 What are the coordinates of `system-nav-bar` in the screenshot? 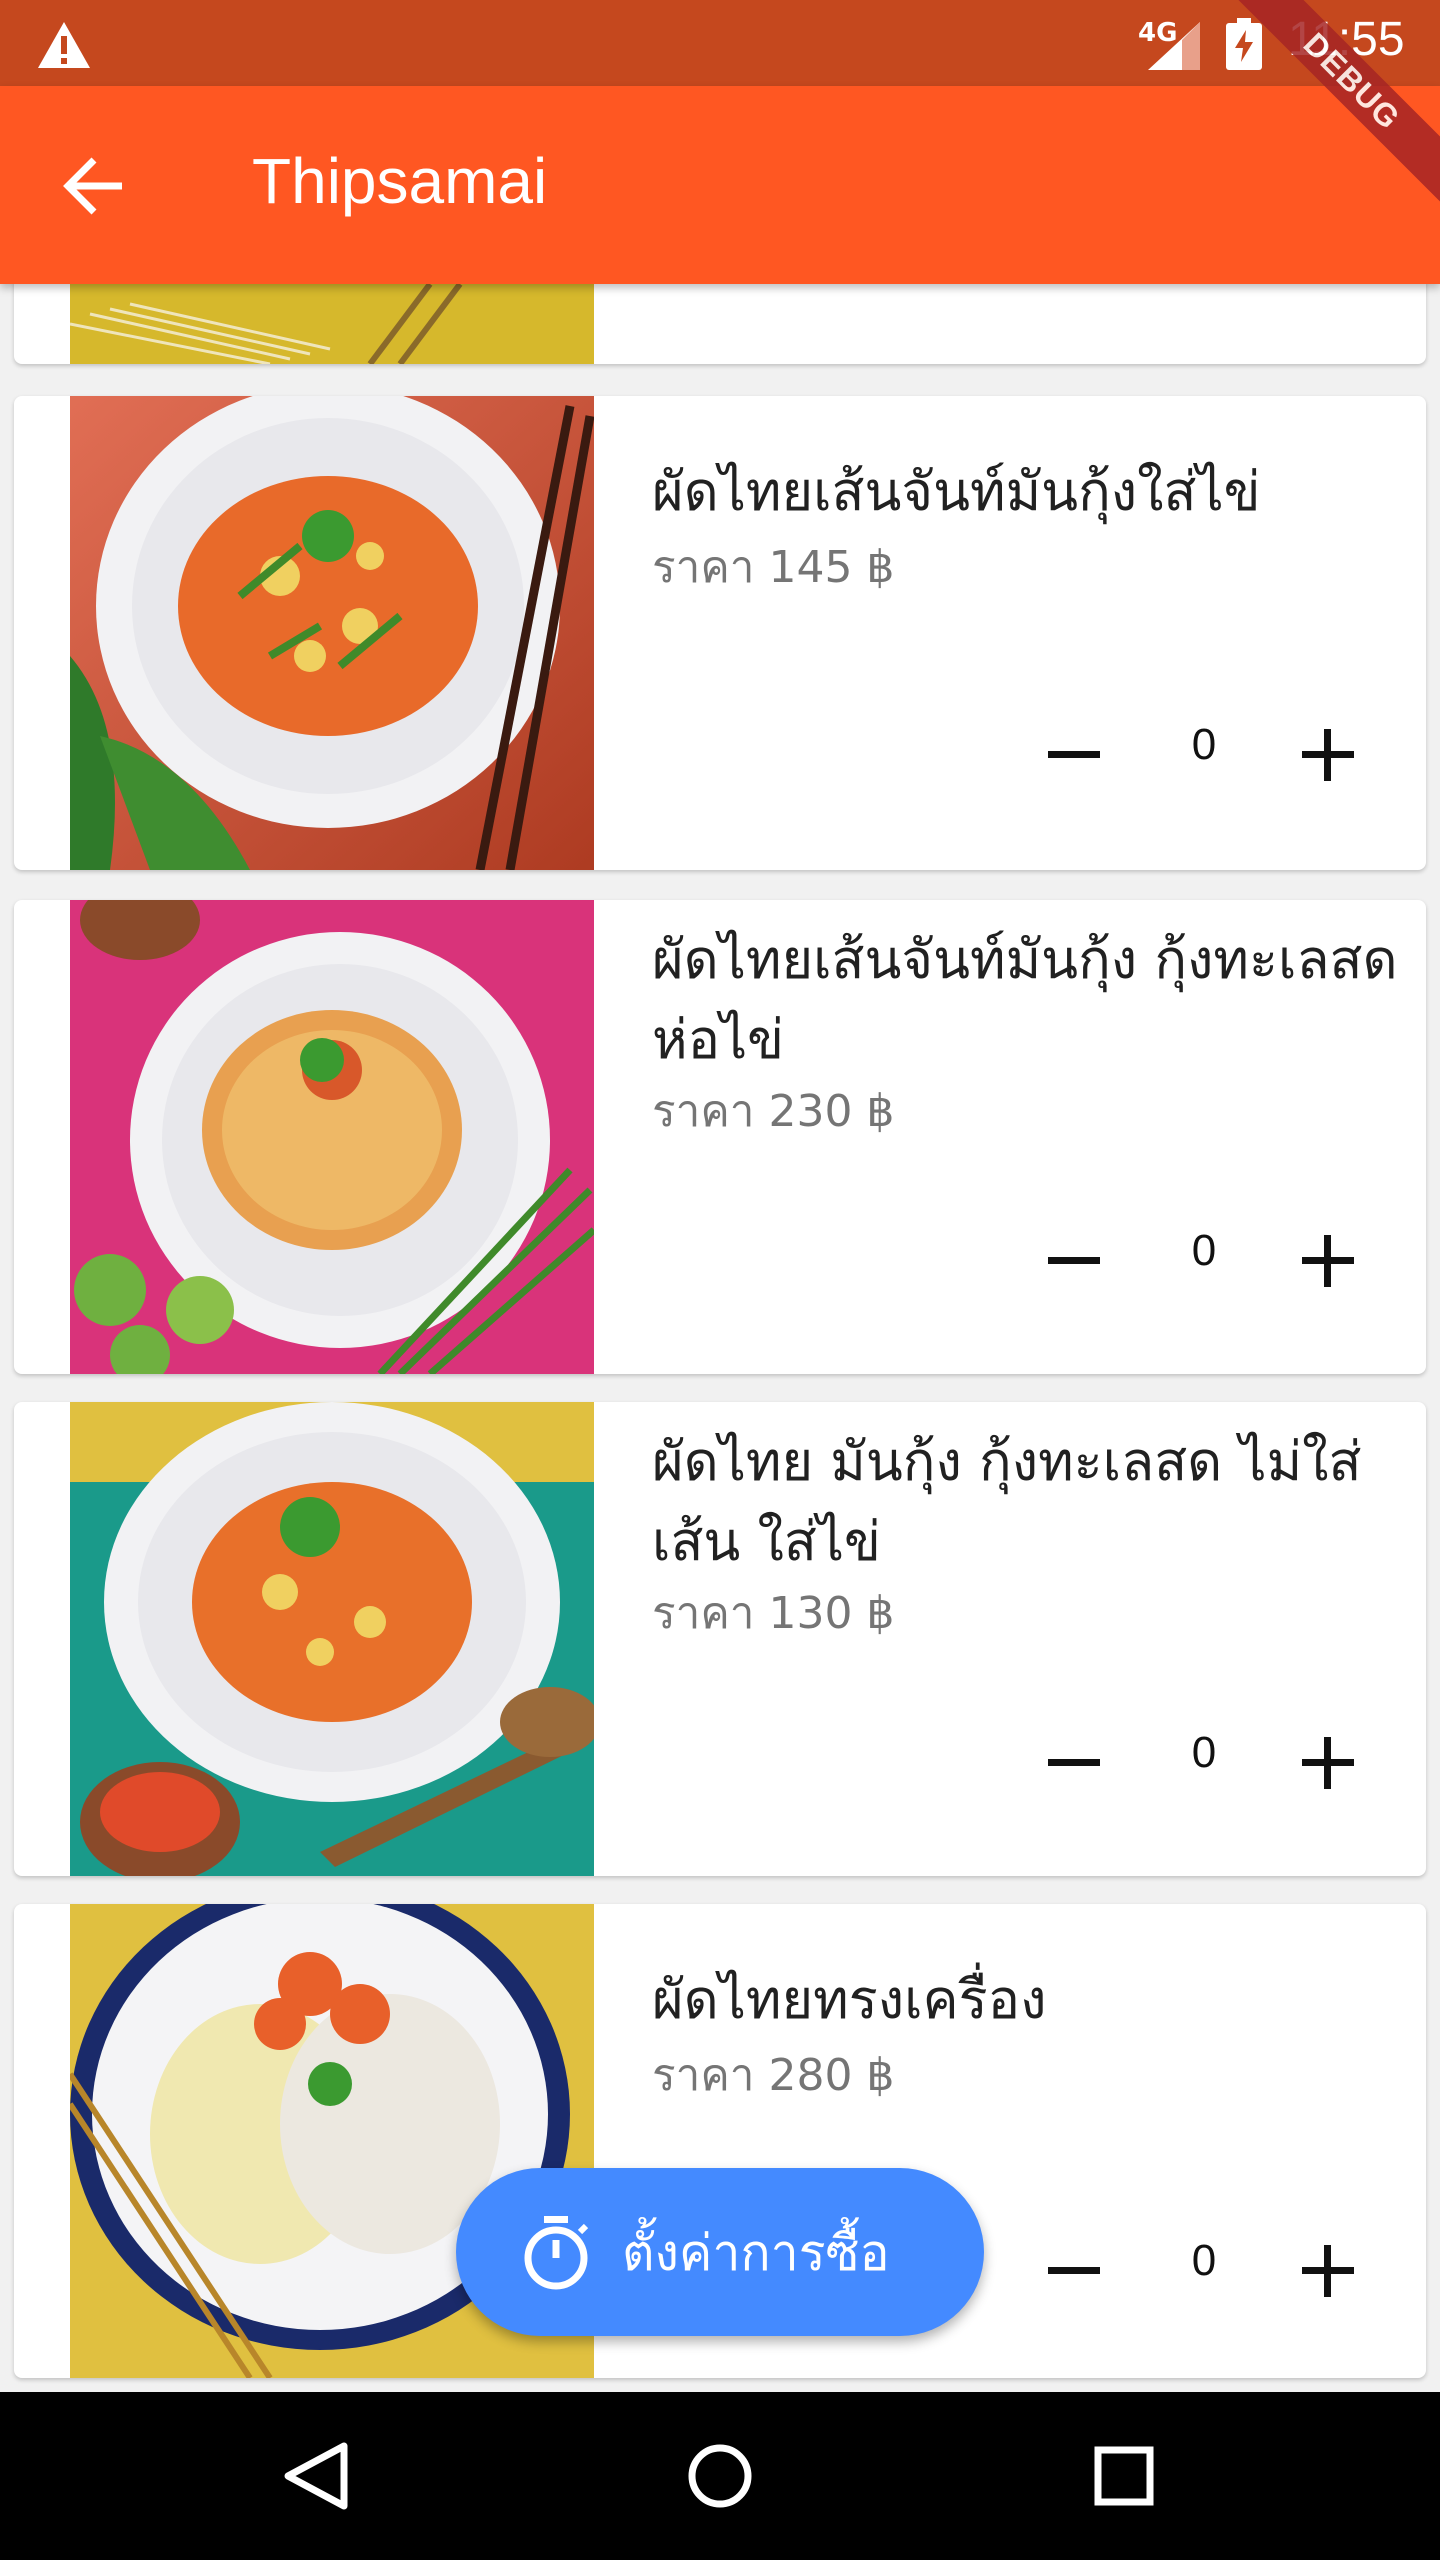 It's located at (720, 2476).